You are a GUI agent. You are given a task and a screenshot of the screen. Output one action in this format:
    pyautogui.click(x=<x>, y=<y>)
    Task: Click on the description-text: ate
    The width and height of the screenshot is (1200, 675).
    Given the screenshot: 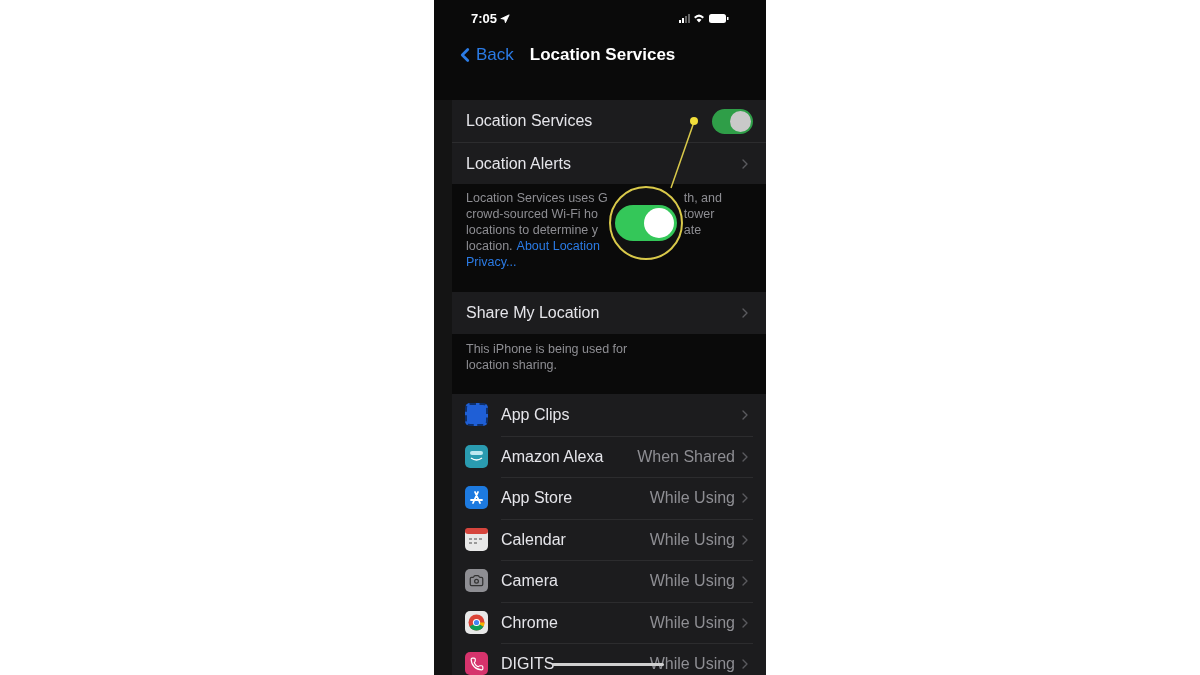 What is the action you would take?
    pyautogui.click(x=693, y=230)
    